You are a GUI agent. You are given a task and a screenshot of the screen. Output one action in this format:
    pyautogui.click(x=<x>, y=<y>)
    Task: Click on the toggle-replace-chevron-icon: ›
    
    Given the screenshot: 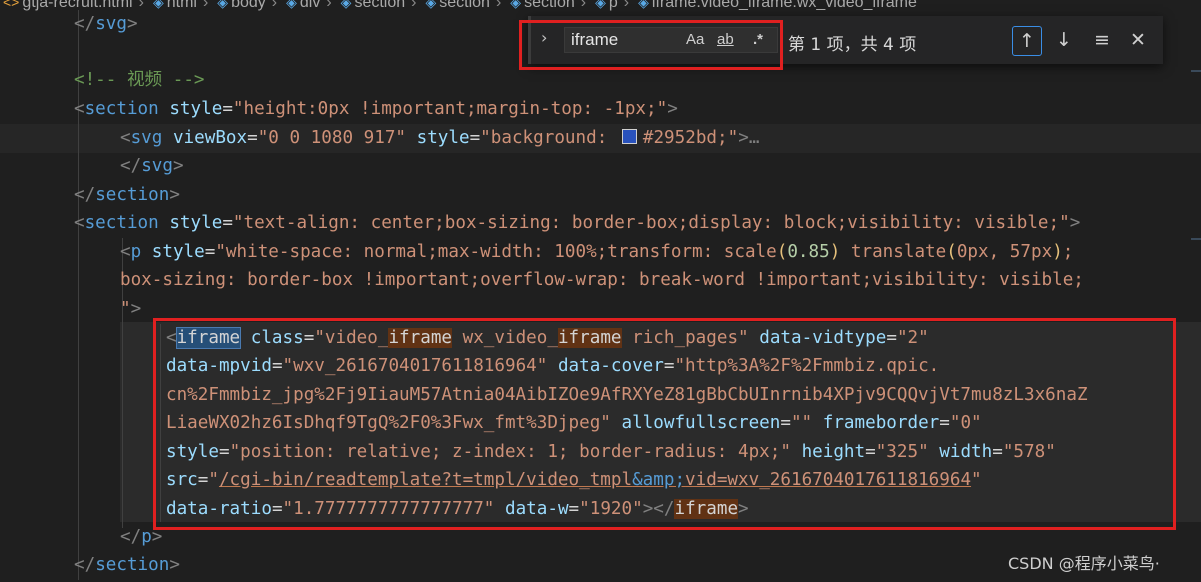 What is the action you would take?
    pyautogui.click(x=544, y=37)
    